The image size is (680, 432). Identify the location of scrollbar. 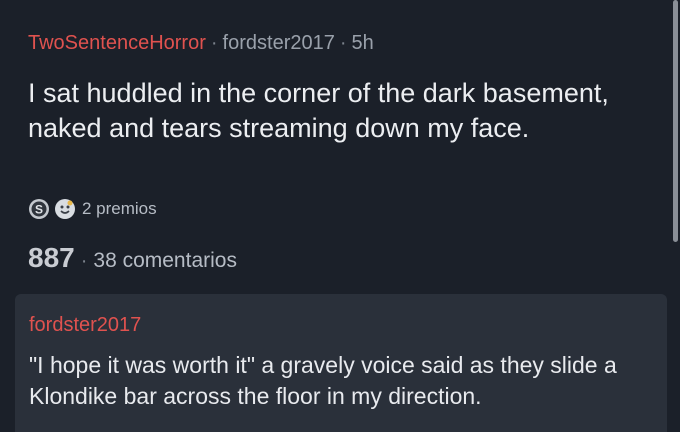
(675, 121).